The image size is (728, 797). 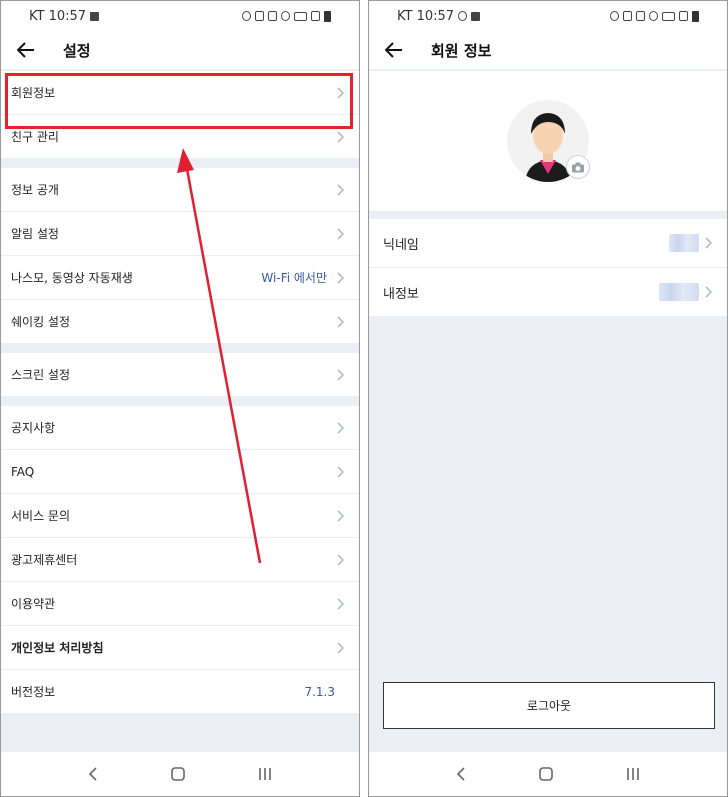 What do you see at coordinates (35, 190) in the screenshot?
I see `settings-item-label: 정보 공개` at bounding box center [35, 190].